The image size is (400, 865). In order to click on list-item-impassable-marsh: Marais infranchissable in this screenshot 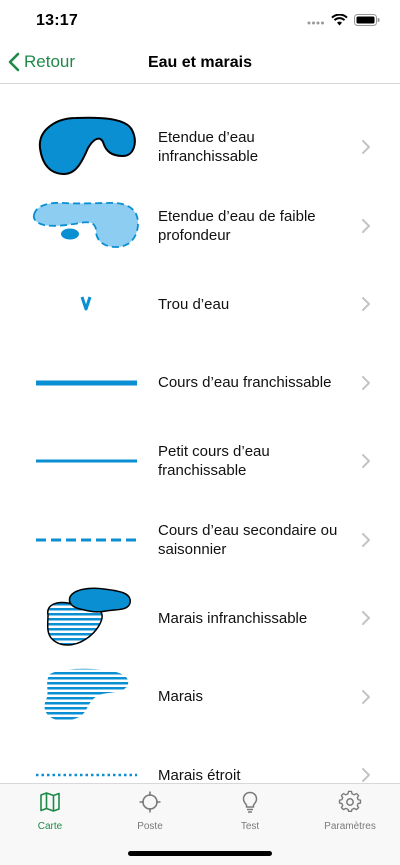, I will do `click(200, 618)`.